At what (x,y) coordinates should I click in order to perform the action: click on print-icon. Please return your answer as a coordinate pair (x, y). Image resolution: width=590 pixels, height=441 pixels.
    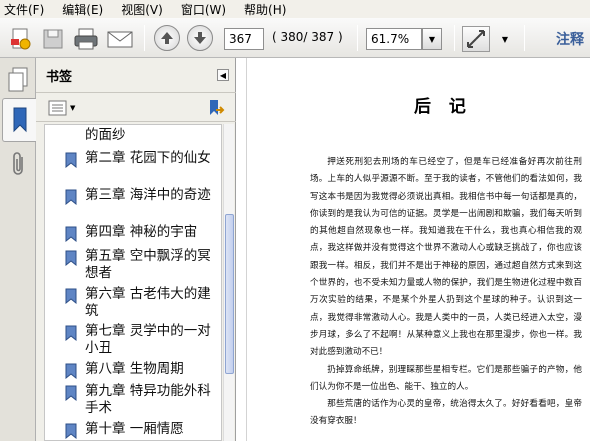
    Looking at the image, I should click on (86, 39).